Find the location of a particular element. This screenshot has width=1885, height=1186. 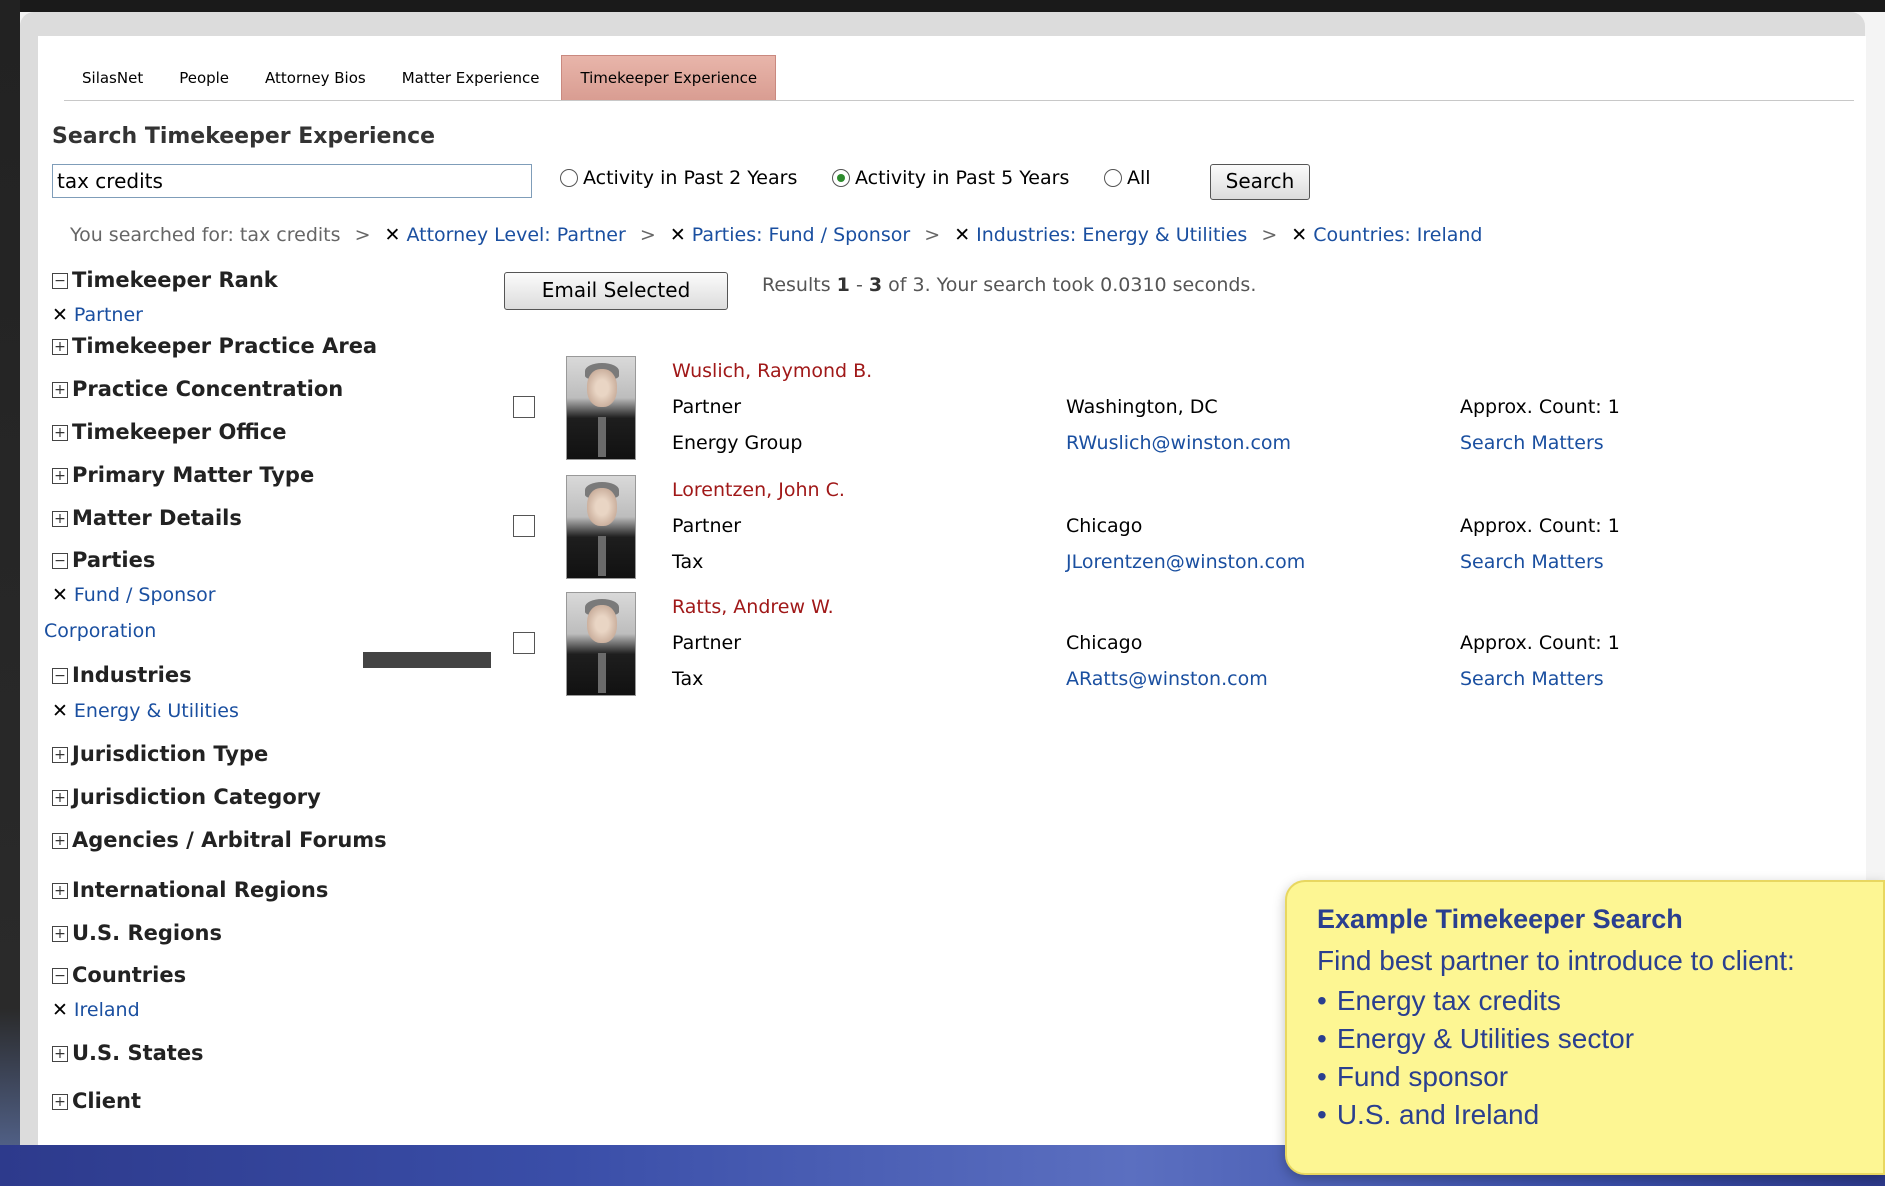

facet-value-energy-utilities: ✕ Energy & Utilities is located at coordinates (145, 711).